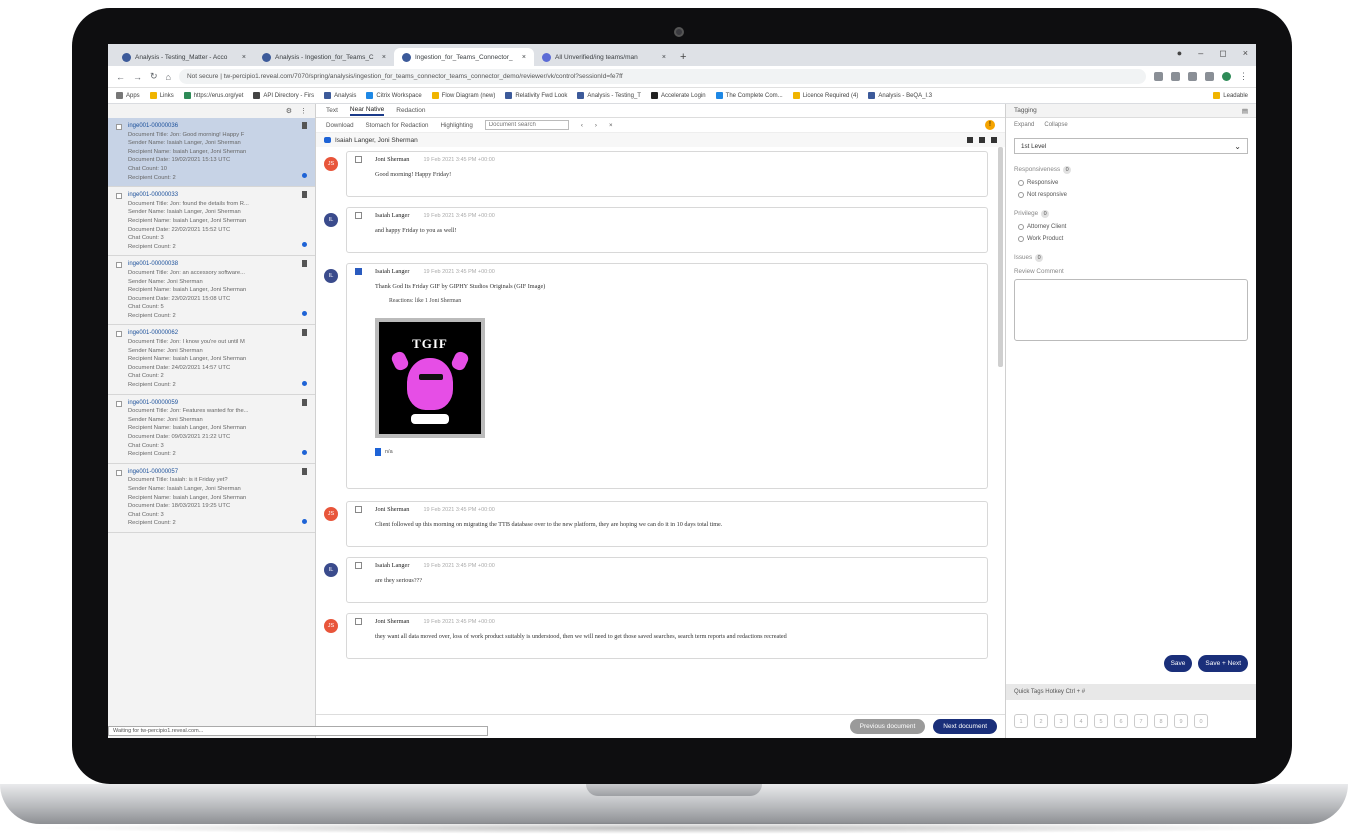 This screenshot has height=836, width=1348. What do you see at coordinates (1226, 76) in the screenshot?
I see `profile-avatar-icon` at bounding box center [1226, 76].